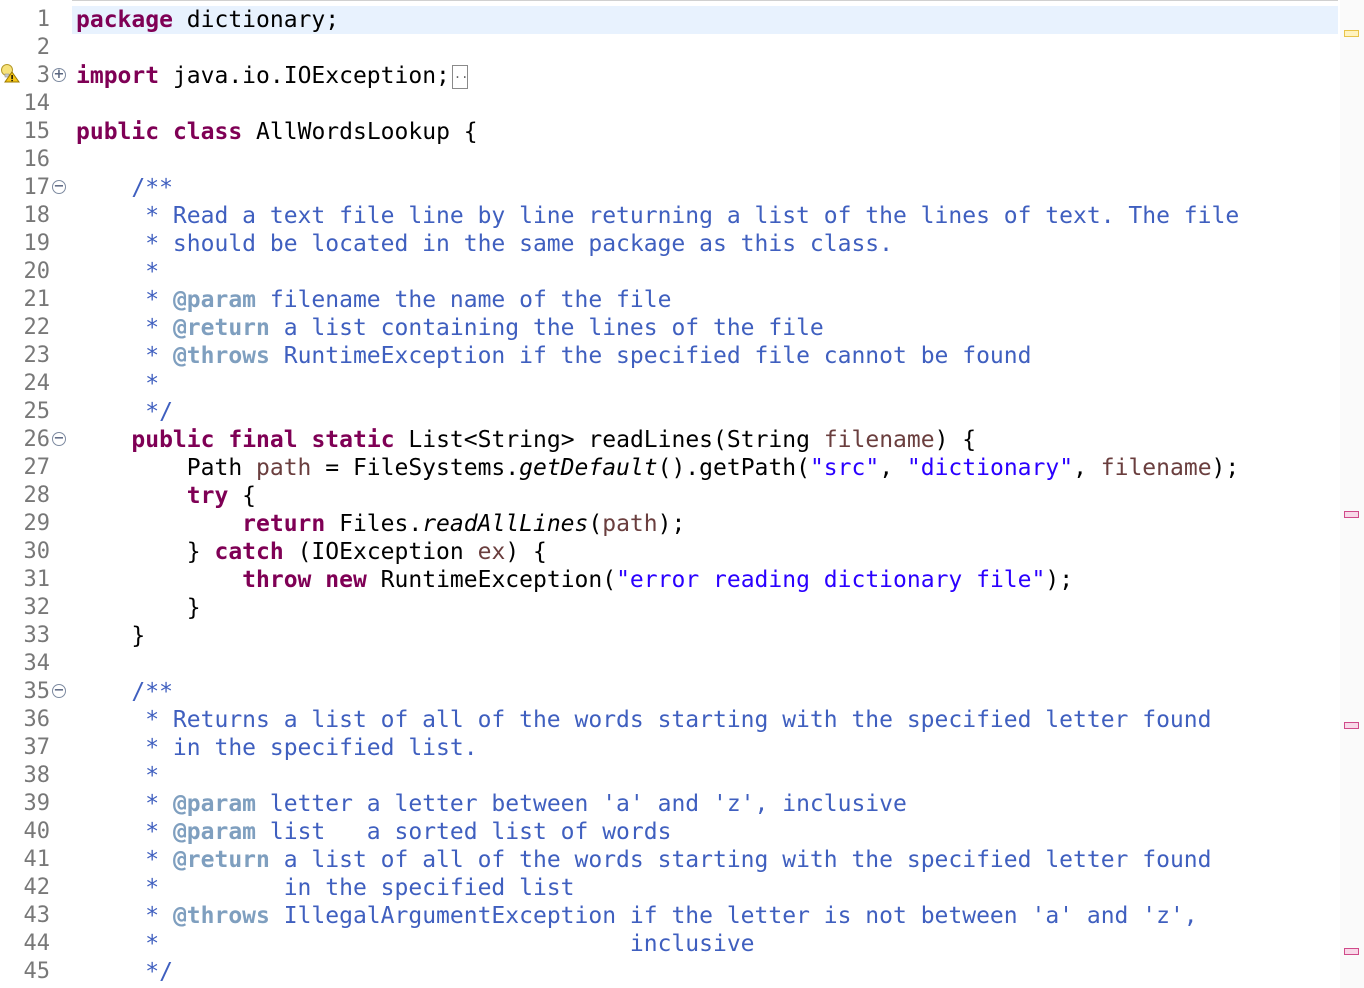 The width and height of the screenshot is (1364, 988). What do you see at coordinates (37, 467) in the screenshot?
I see `line-number: 27` at bounding box center [37, 467].